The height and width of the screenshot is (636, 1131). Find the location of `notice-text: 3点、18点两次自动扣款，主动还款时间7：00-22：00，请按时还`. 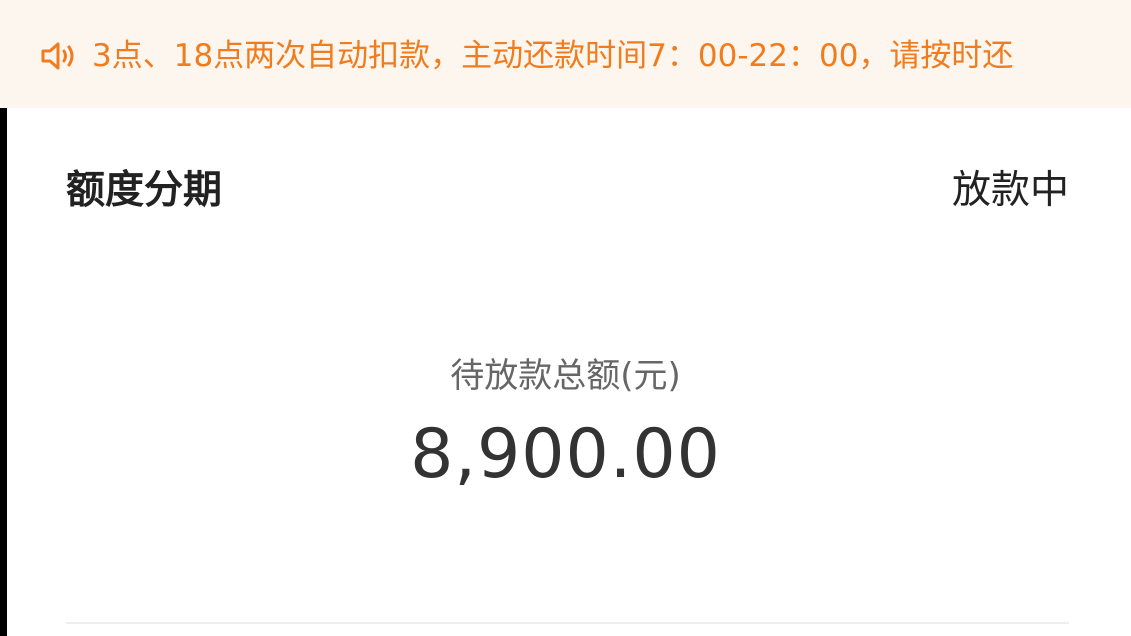

notice-text: 3点、18点两次自动扣款，主动还款时间7：00-22：00，请按时还 is located at coordinates (553, 56).